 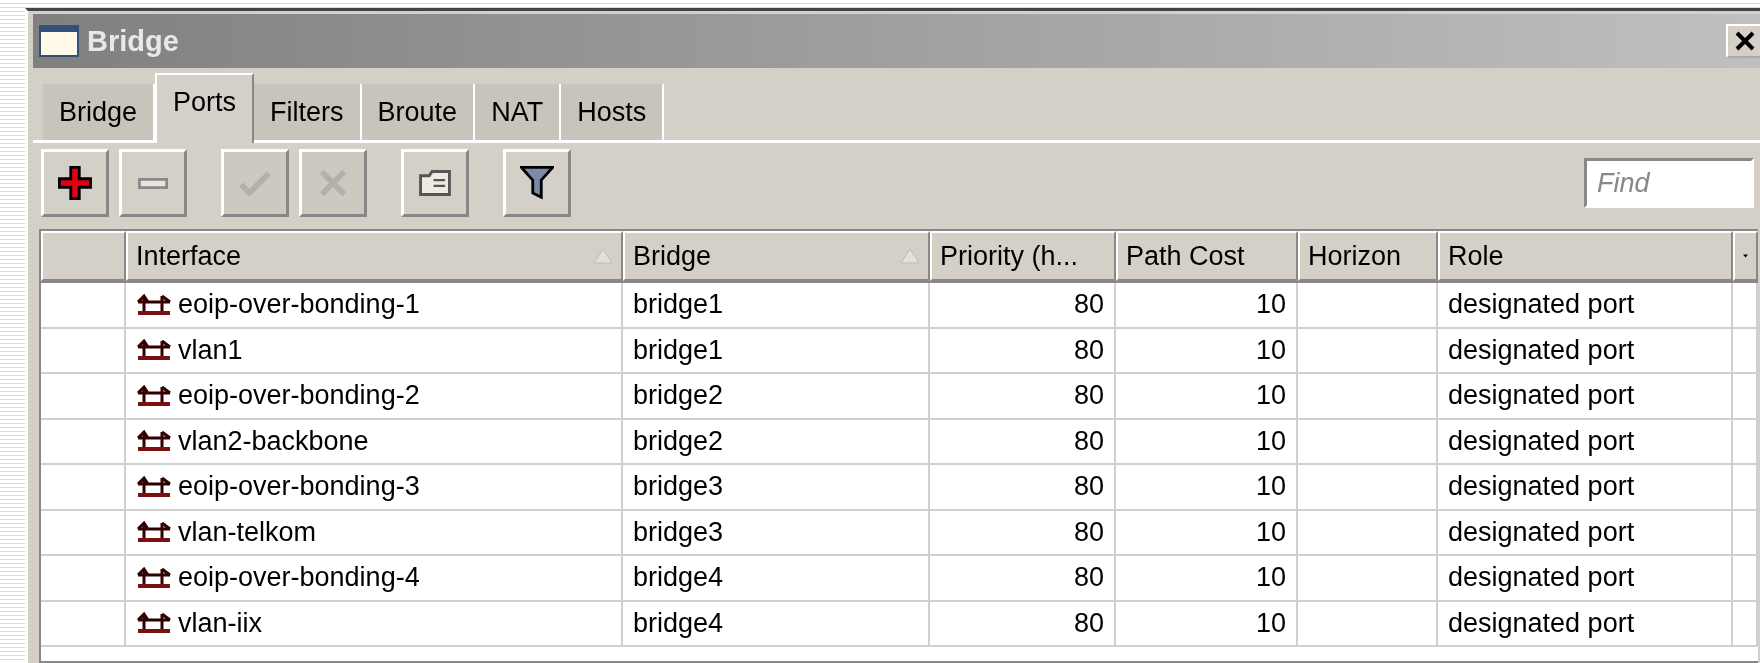 I want to click on column-menu-button, so click(x=1745, y=256).